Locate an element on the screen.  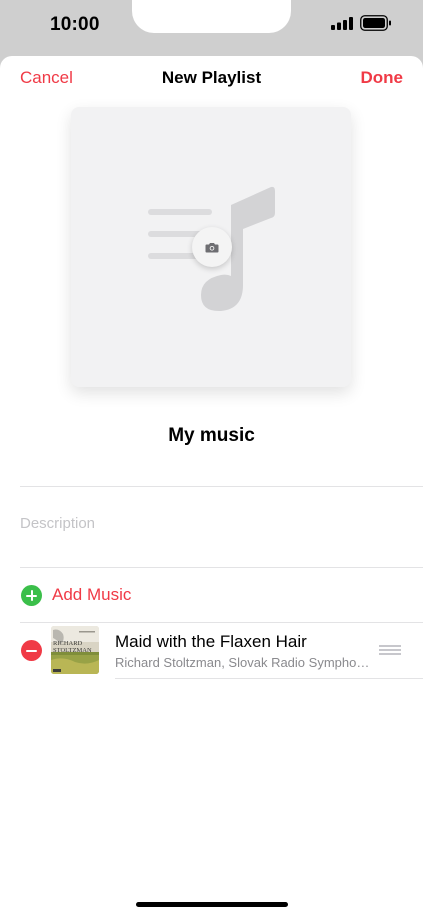
device-notch is located at coordinates (211, 16).